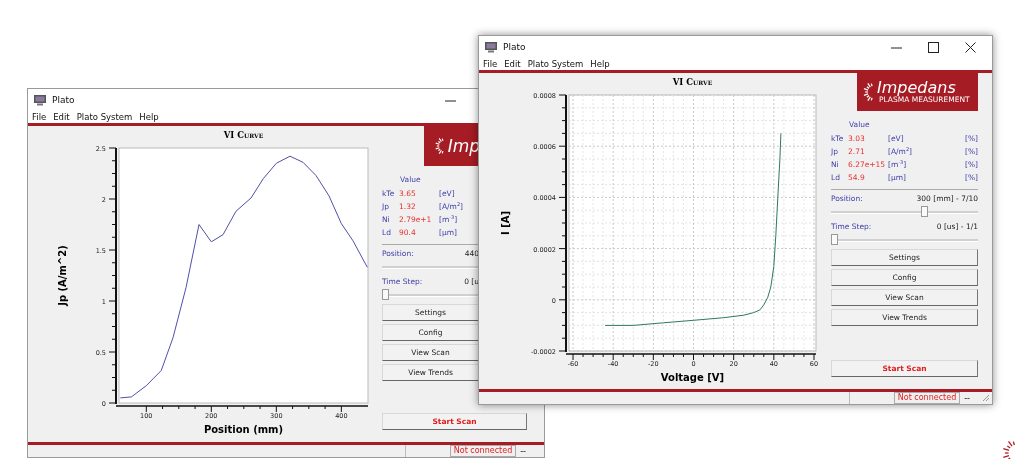  I want to click on maximize-icon, so click(933, 47).